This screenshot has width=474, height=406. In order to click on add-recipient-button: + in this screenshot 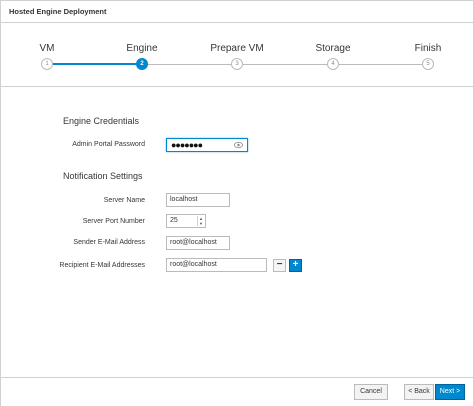, I will do `click(295, 265)`.